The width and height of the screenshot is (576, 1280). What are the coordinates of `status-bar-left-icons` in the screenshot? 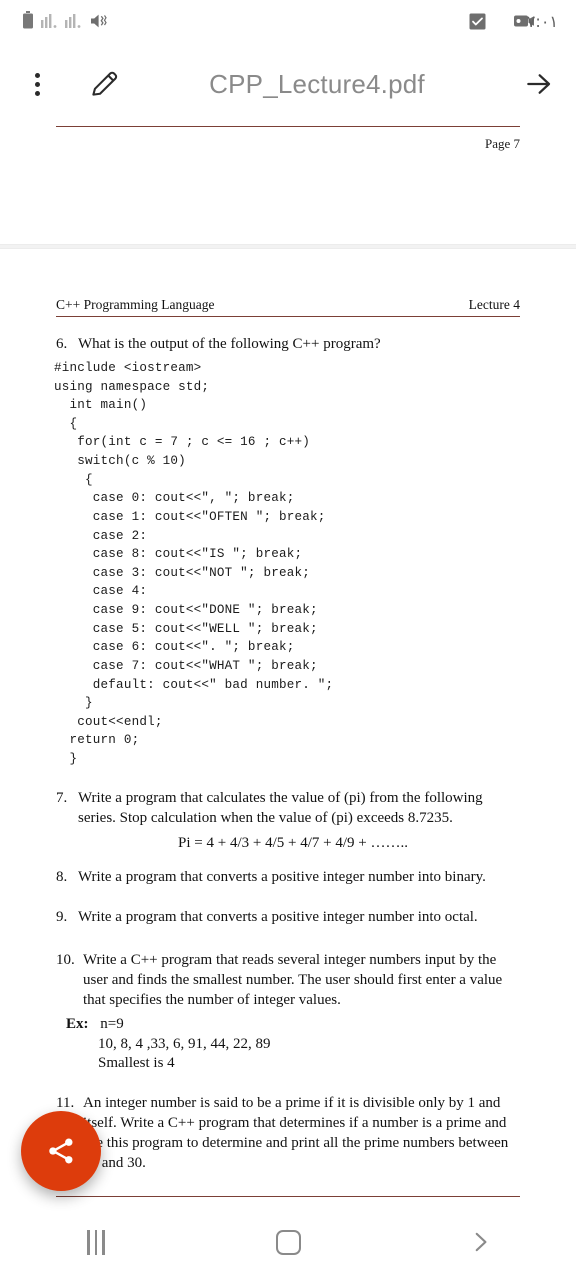 It's located at (65, 21).